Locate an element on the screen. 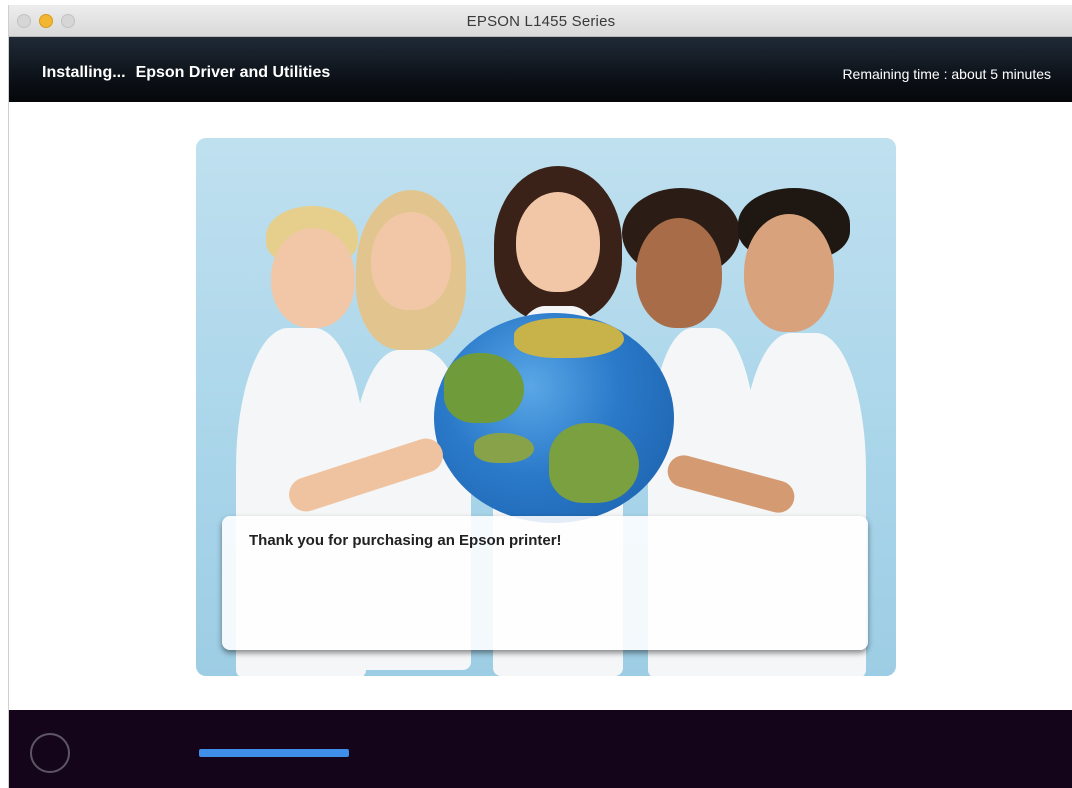 This screenshot has width=1072, height=788. activity-spinner-icon is located at coordinates (50, 753).